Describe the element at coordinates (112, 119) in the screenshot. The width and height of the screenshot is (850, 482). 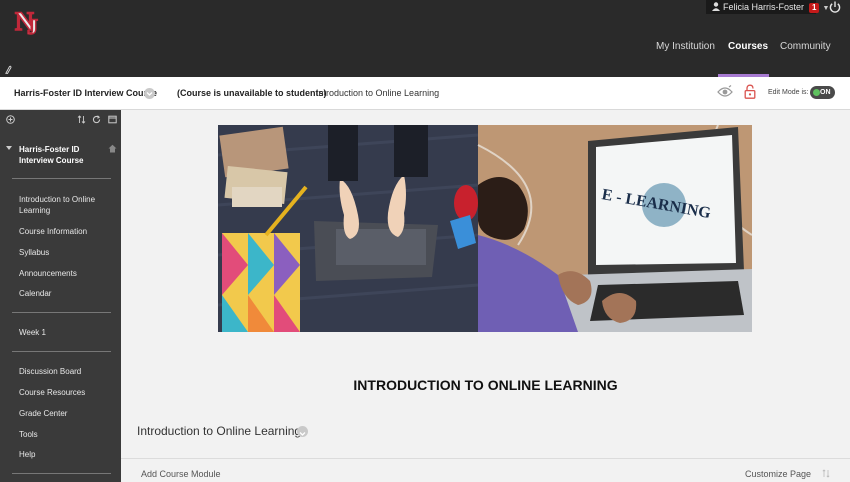
I see `folder-icon` at that location.